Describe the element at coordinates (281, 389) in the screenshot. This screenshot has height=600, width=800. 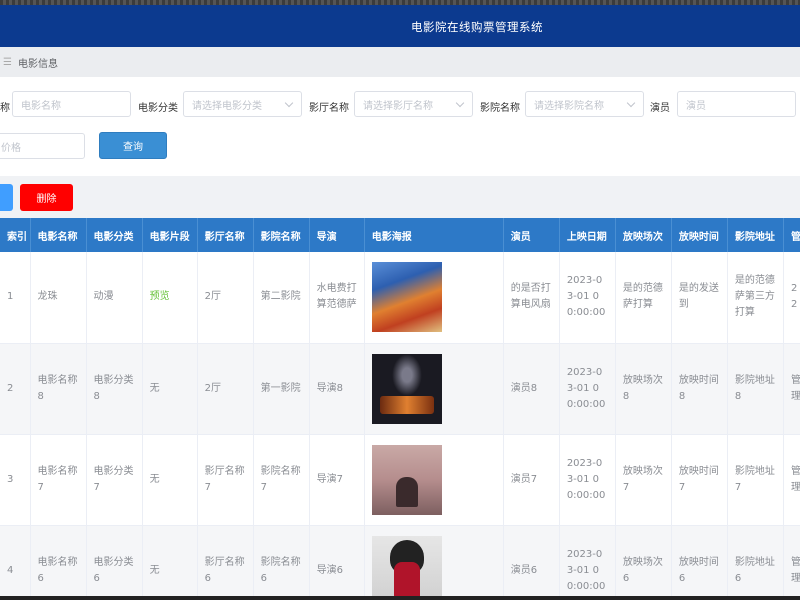
I see `cell-cinema: 第一影院` at that location.